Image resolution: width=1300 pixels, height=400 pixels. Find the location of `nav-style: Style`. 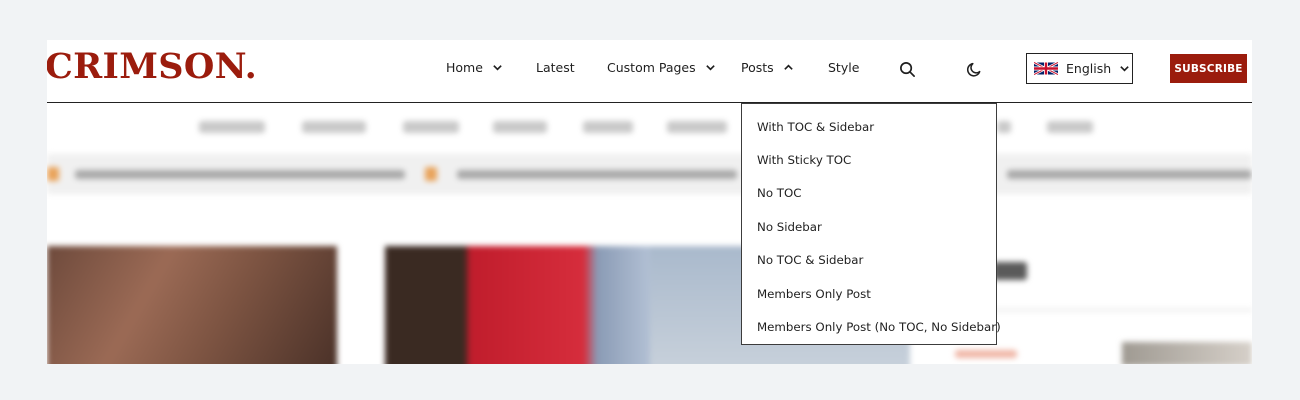

nav-style: Style is located at coordinates (843, 67).